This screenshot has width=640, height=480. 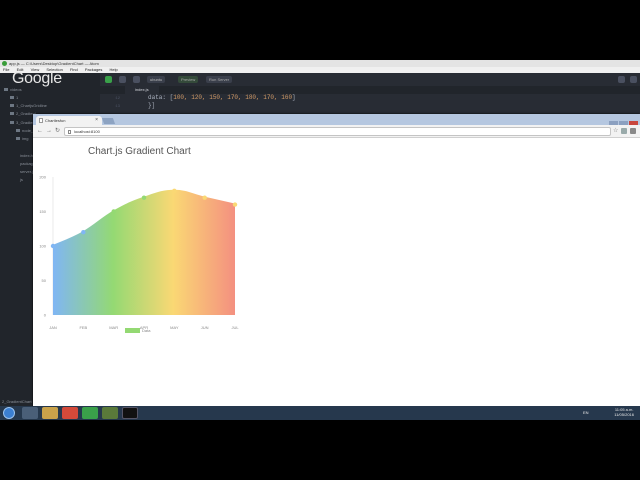 What do you see at coordinates (633, 131) in the screenshot?
I see `menu-icon` at bounding box center [633, 131].